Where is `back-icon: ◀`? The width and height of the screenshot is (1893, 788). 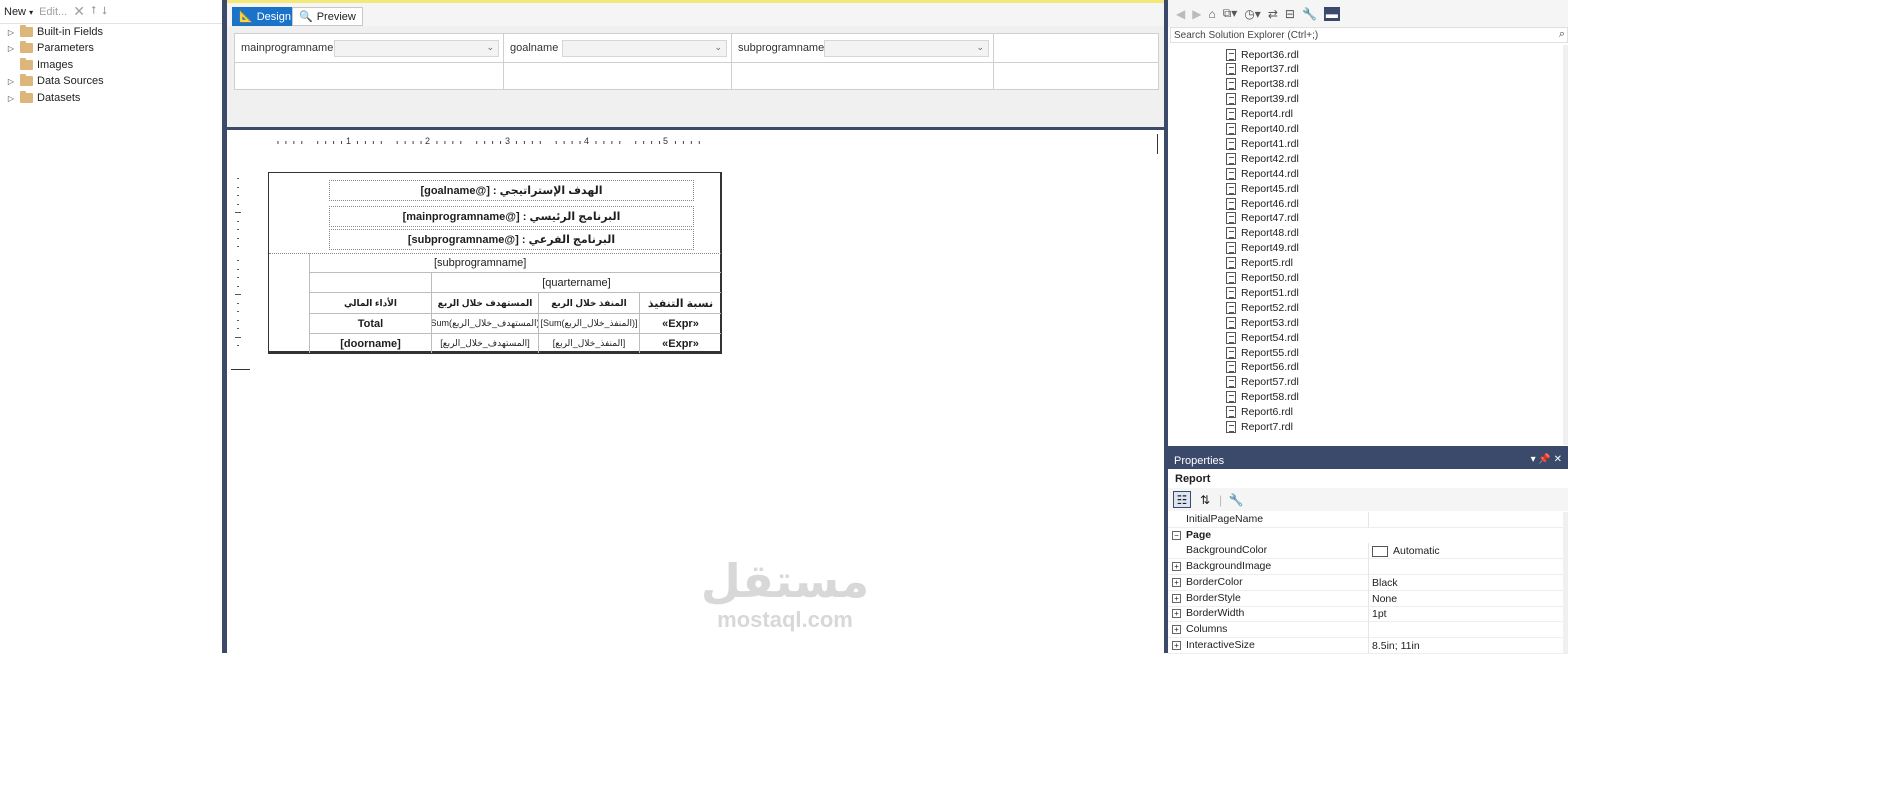
back-icon: ◀ is located at coordinates (1180, 14).